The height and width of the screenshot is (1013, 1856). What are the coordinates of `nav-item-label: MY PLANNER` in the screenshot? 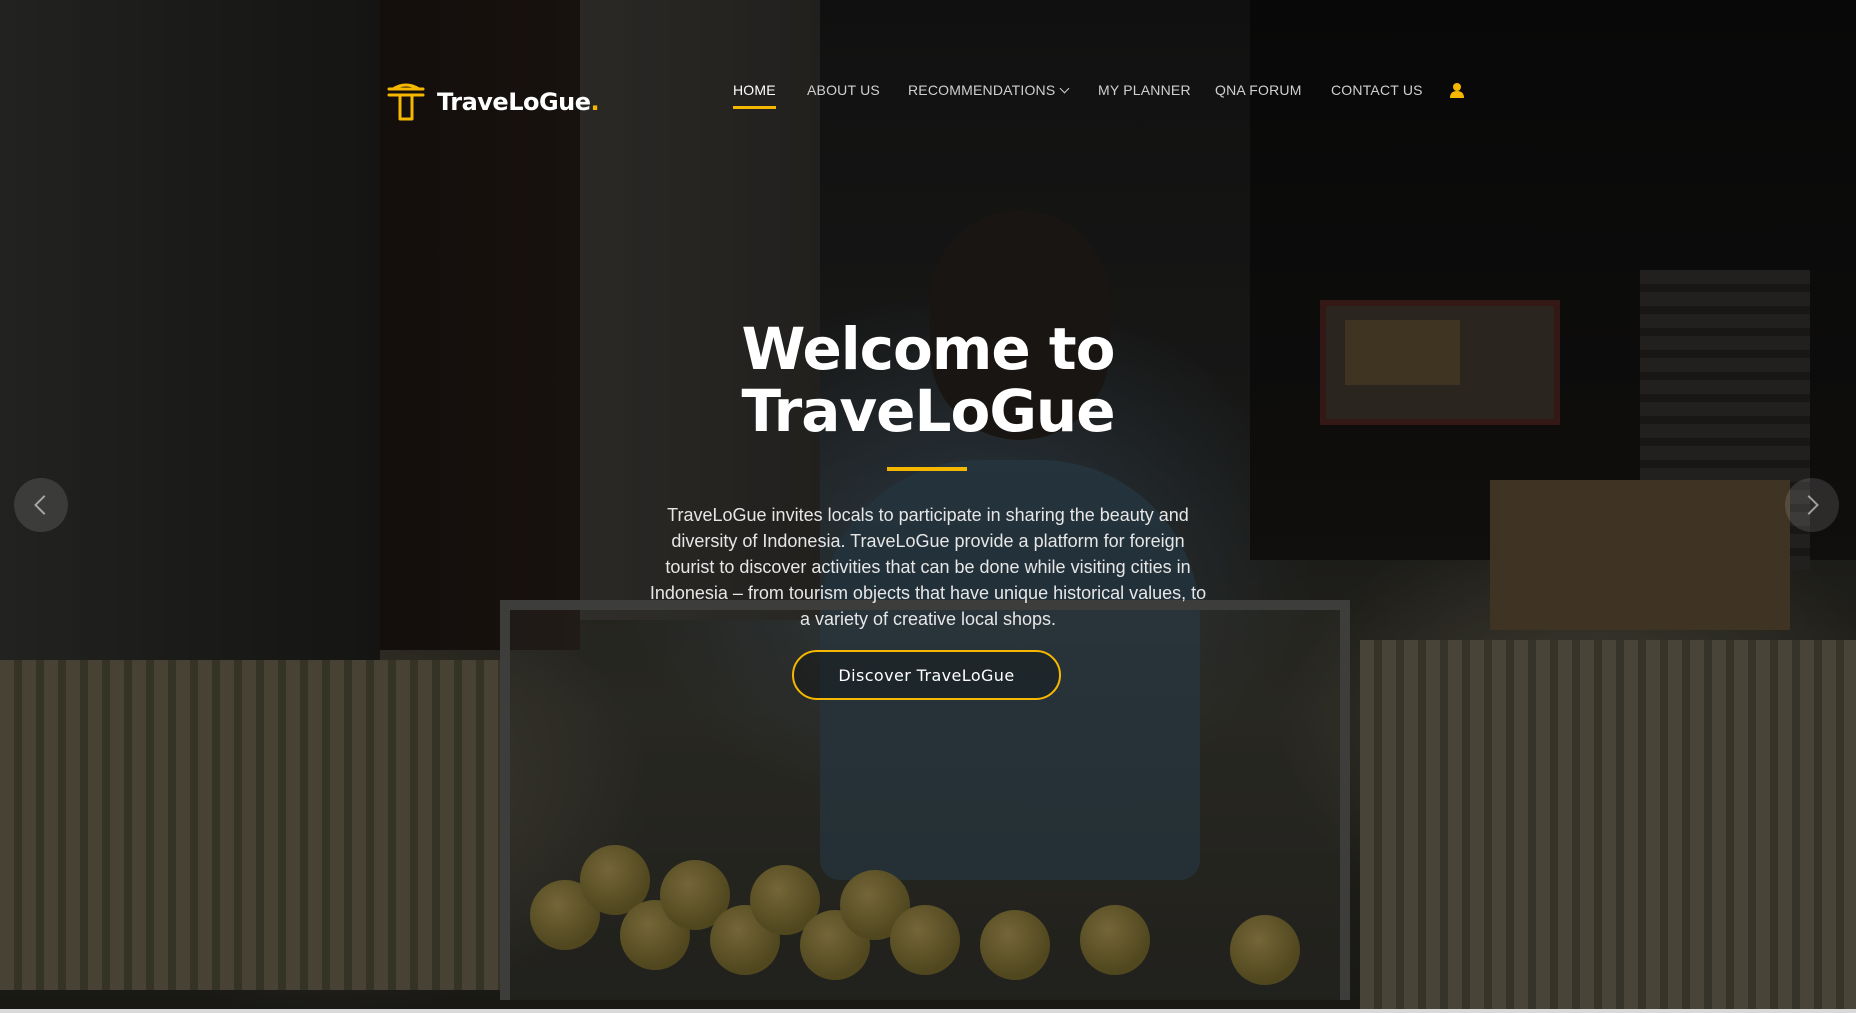 It's located at (1144, 90).